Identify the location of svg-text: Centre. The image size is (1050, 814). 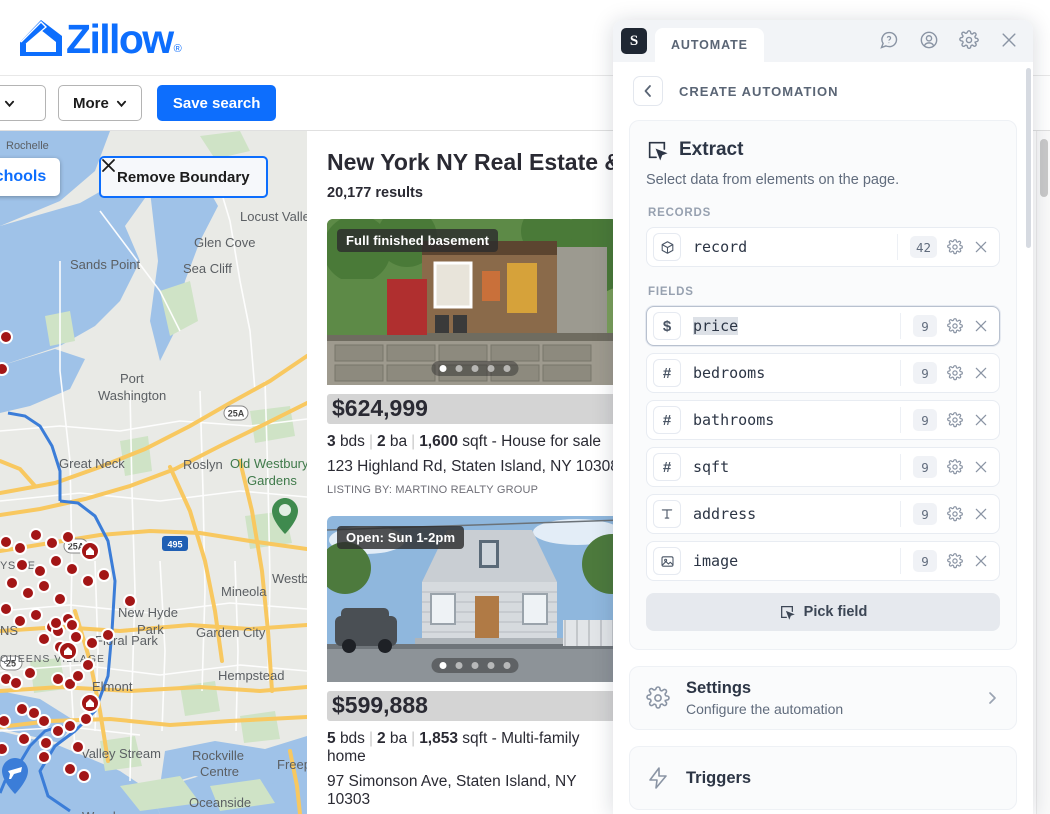
(219, 771).